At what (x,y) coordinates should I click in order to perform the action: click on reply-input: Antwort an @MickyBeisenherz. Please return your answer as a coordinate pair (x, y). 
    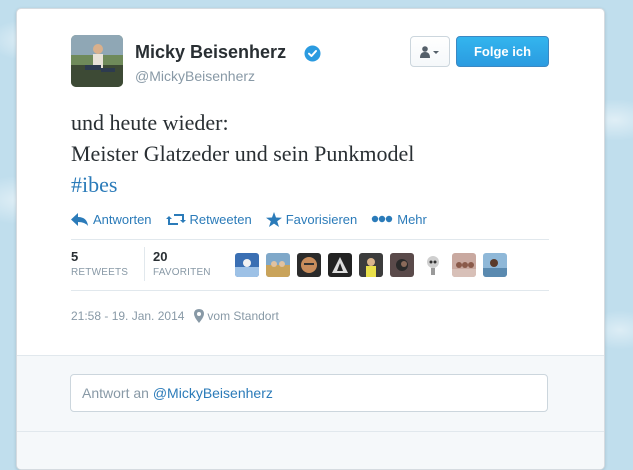
    Looking at the image, I should click on (309, 393).